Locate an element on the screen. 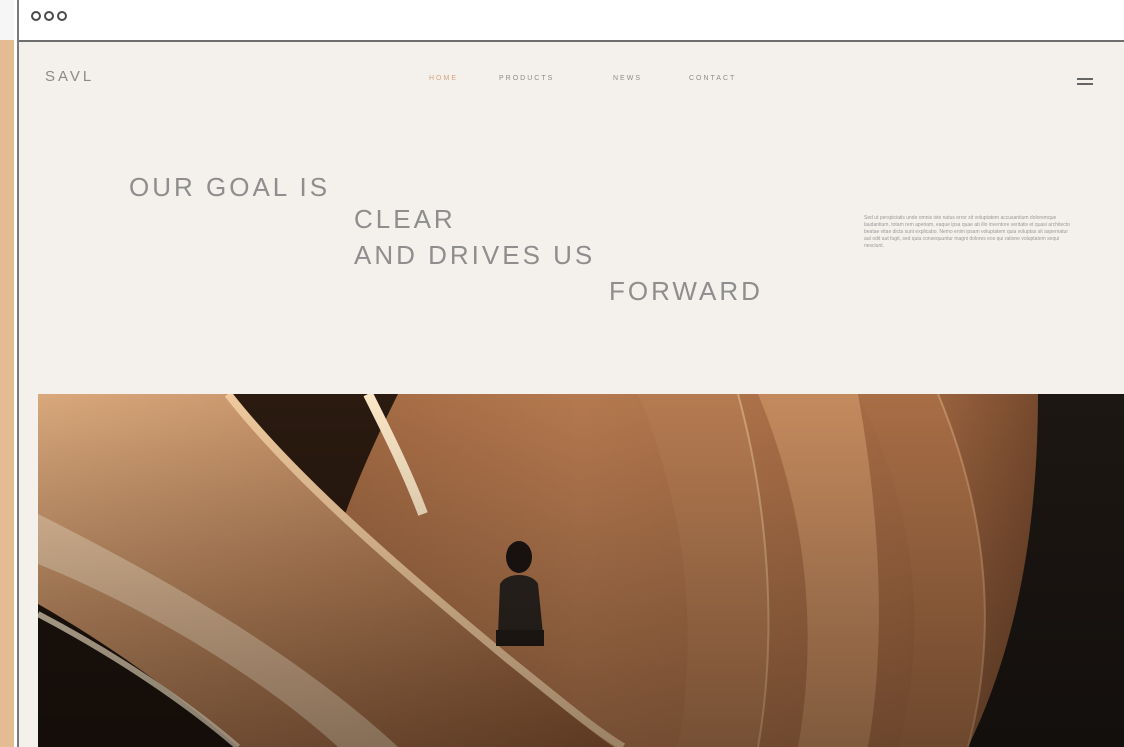  nav-link-products: PRODUCTS is located at coordinates (556, 78).